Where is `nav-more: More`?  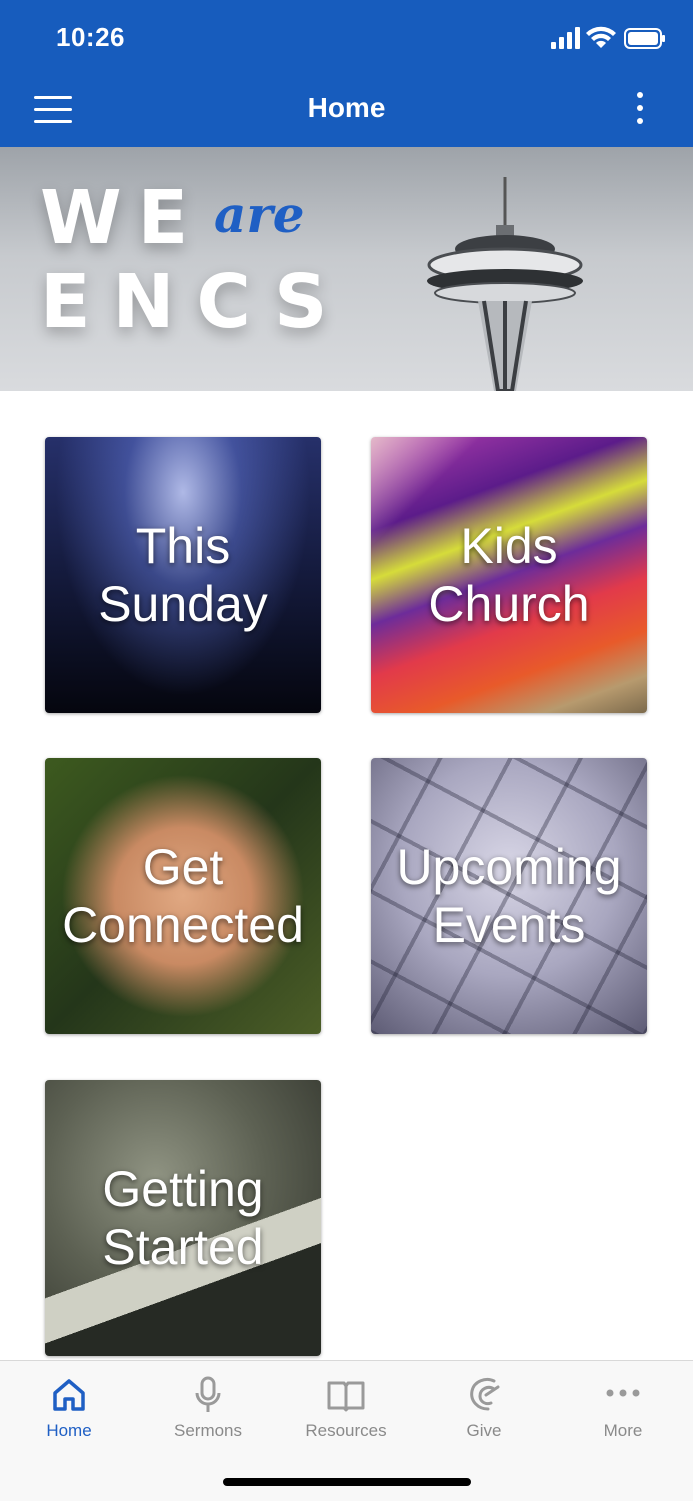
nav-more: More is located at coordinates (623, 1411).